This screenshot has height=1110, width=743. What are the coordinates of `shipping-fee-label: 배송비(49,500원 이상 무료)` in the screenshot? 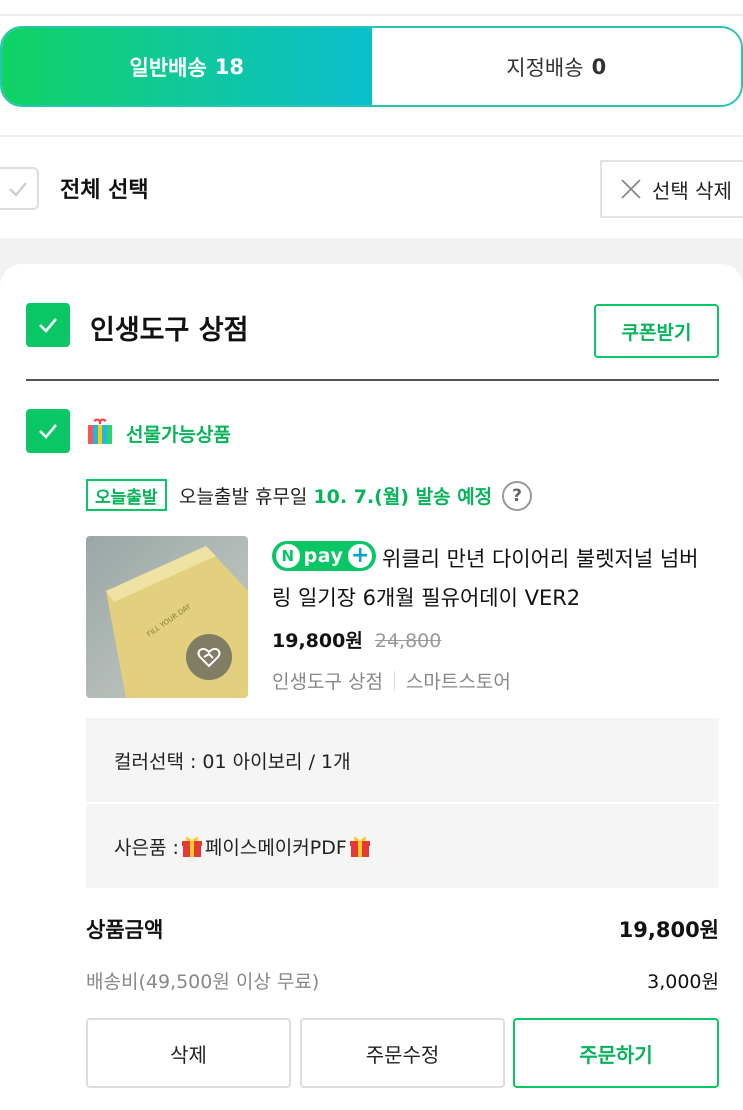 It's located at (203, 982).